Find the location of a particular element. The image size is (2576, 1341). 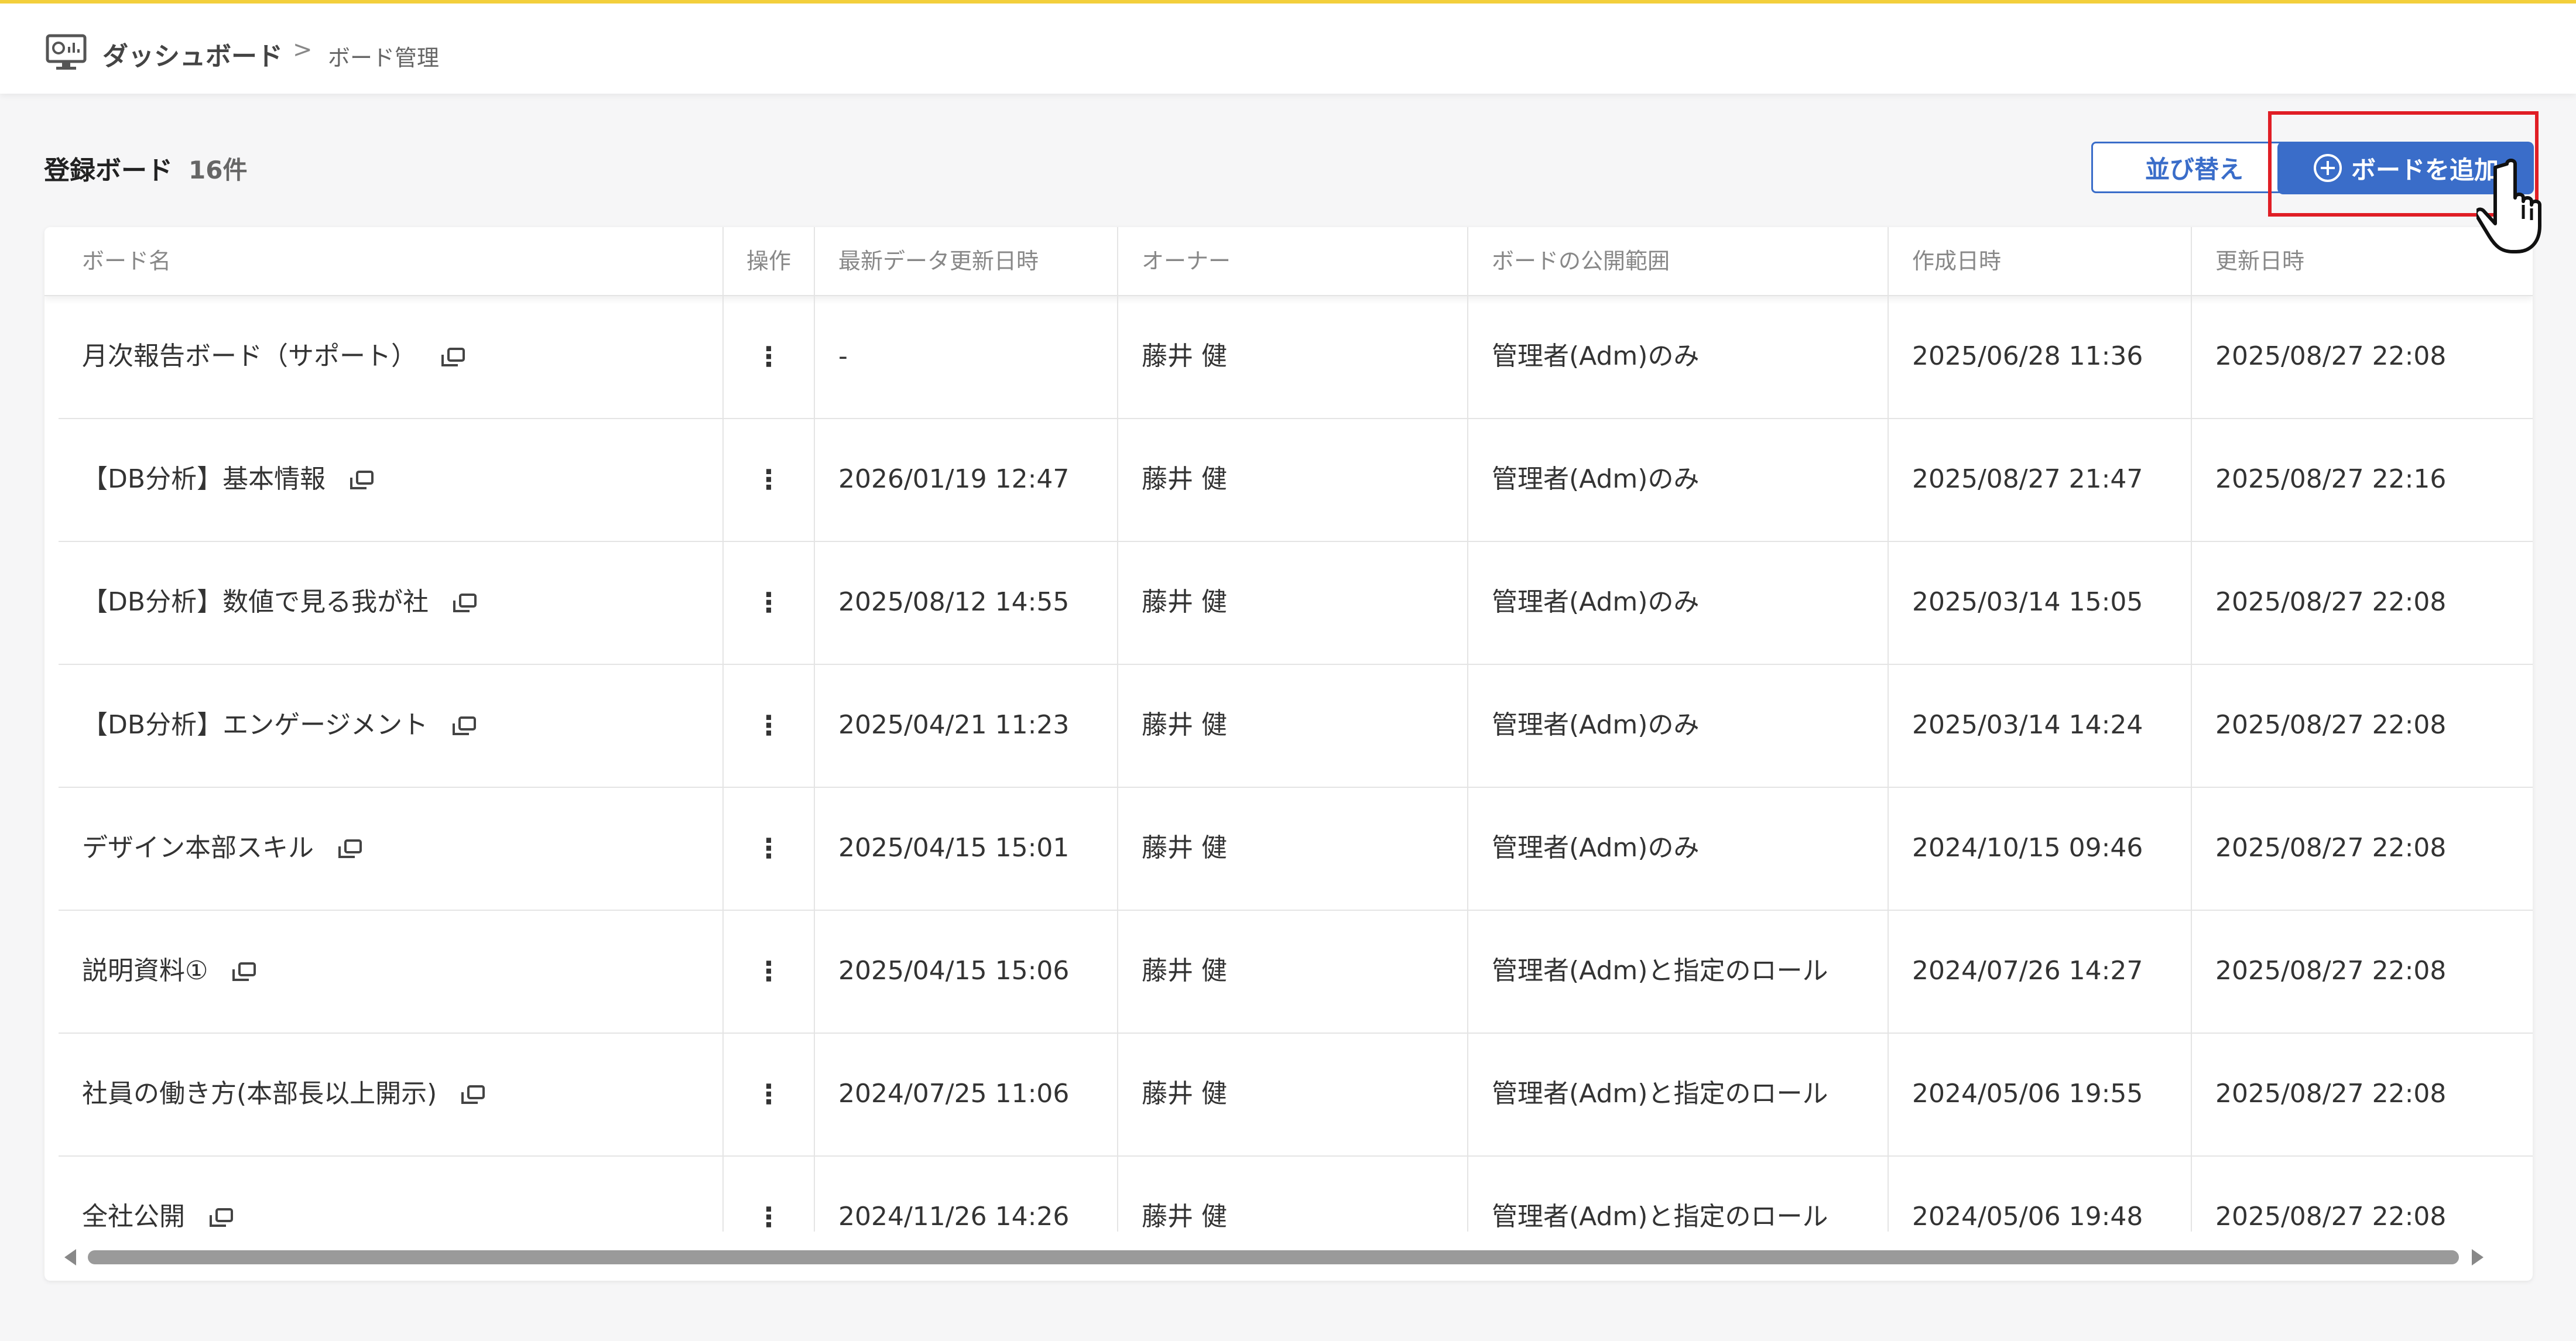

latest-update-cell: 2024/07/25 11:06 is located at coordinates (965, 1094).